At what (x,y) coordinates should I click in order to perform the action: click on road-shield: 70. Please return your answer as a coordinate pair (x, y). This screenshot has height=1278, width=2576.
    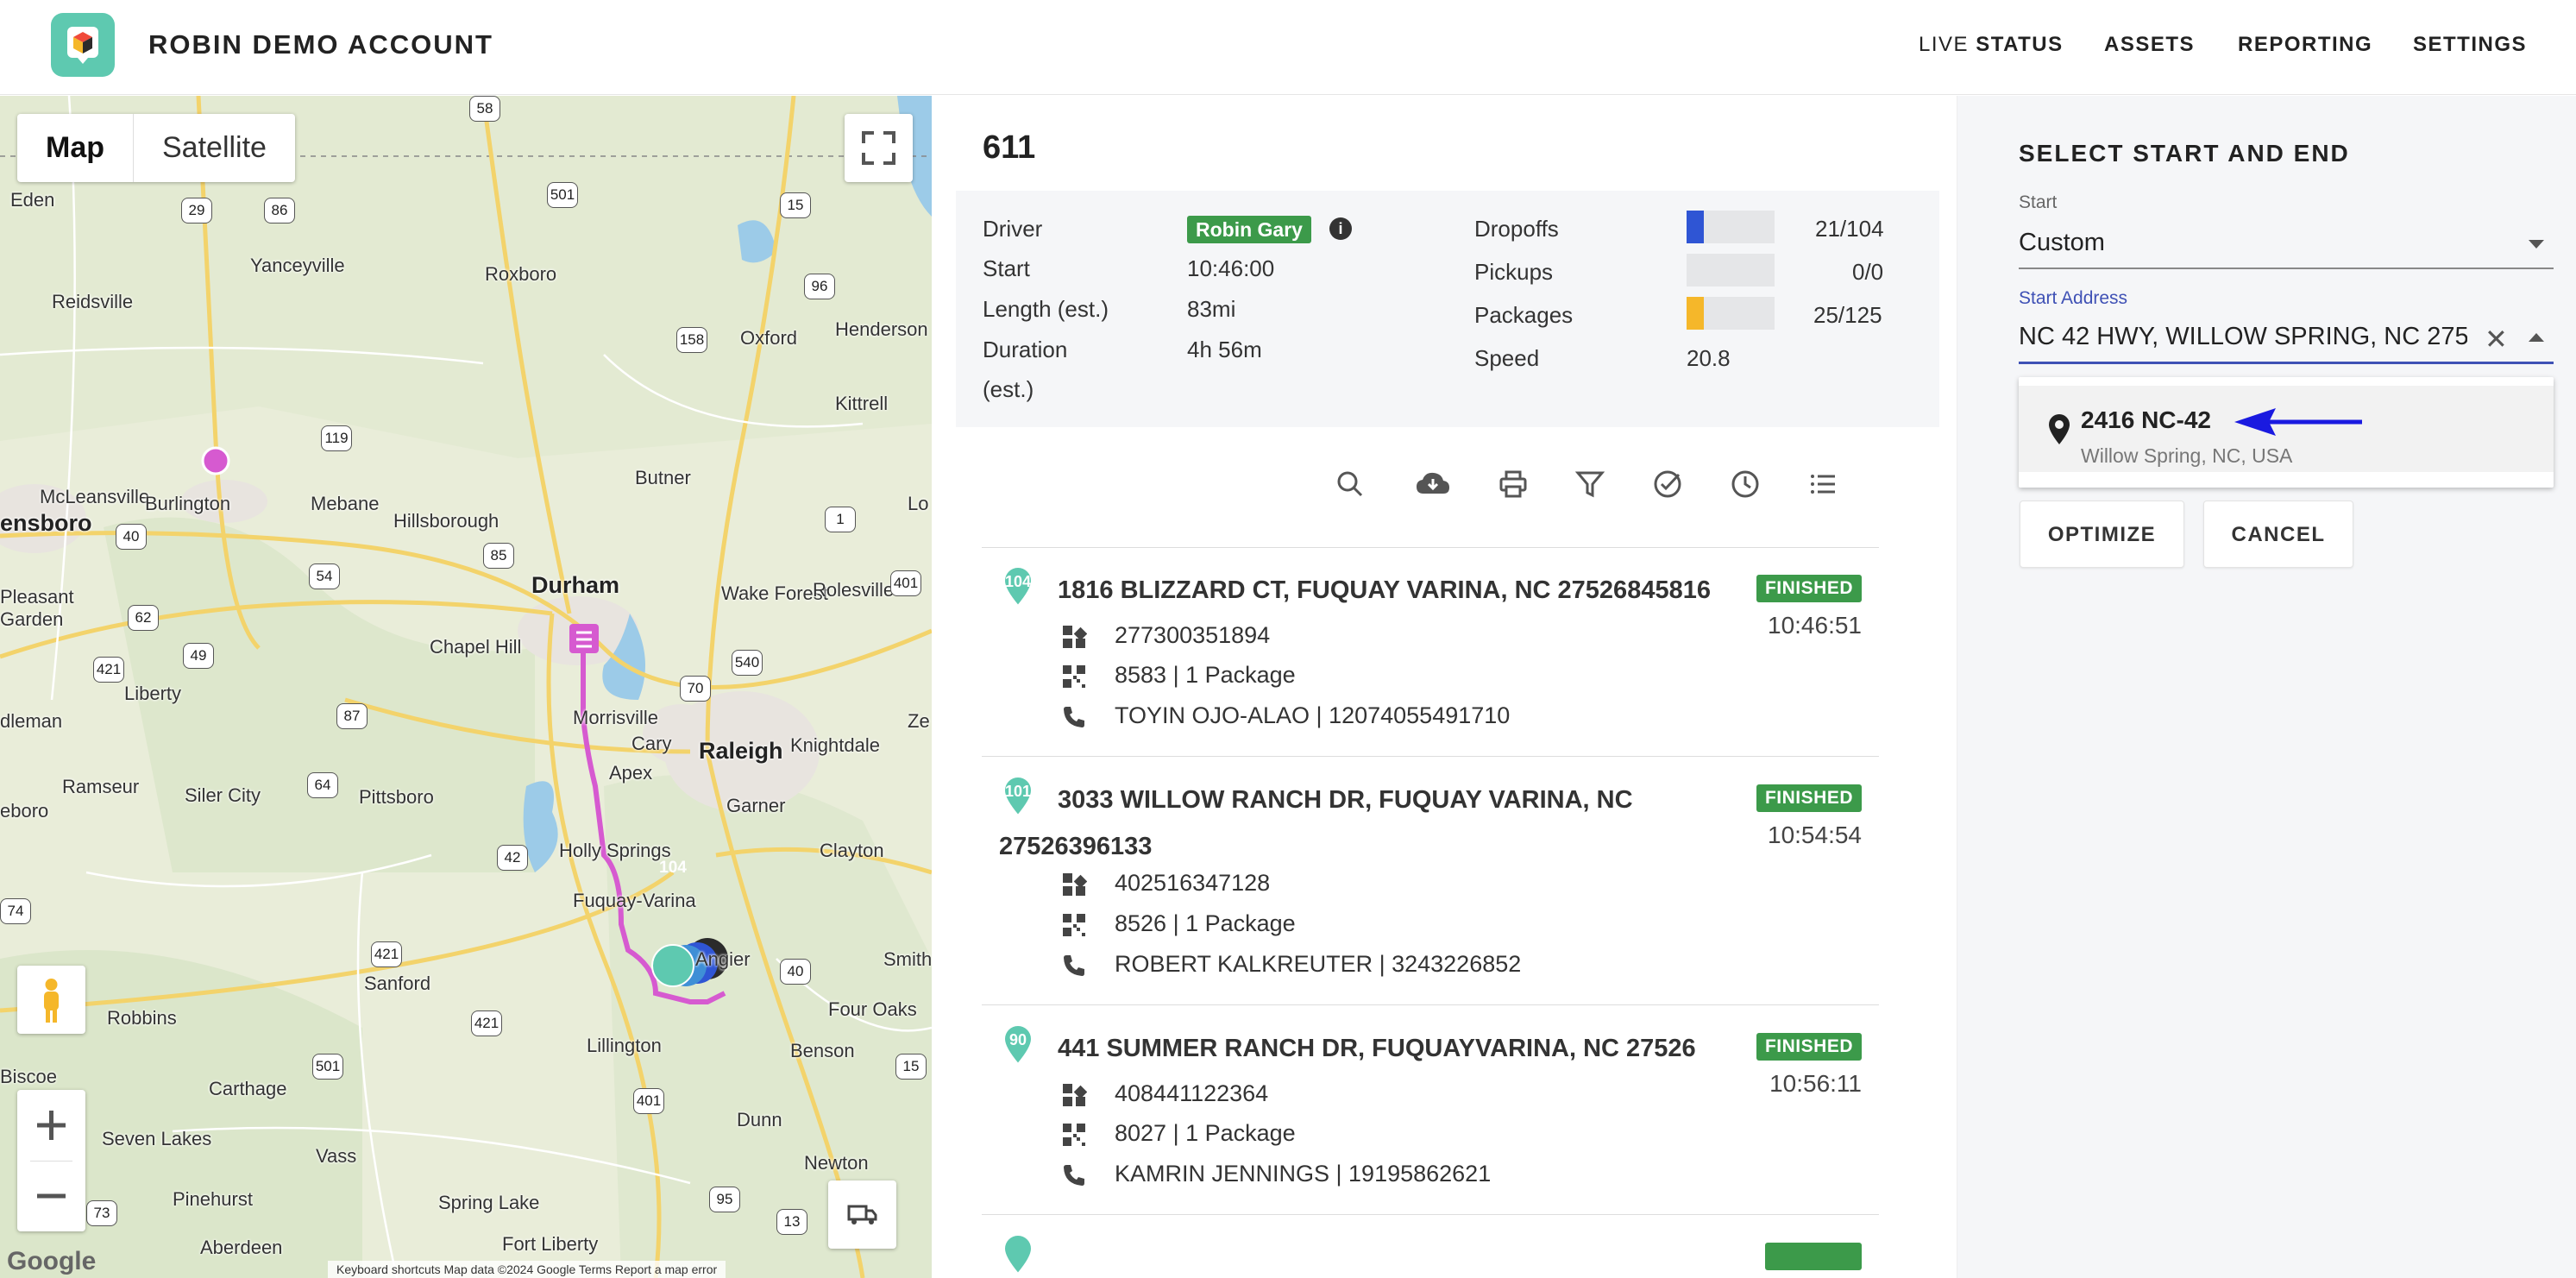
    Looking at the image, I should click on (695, 689).